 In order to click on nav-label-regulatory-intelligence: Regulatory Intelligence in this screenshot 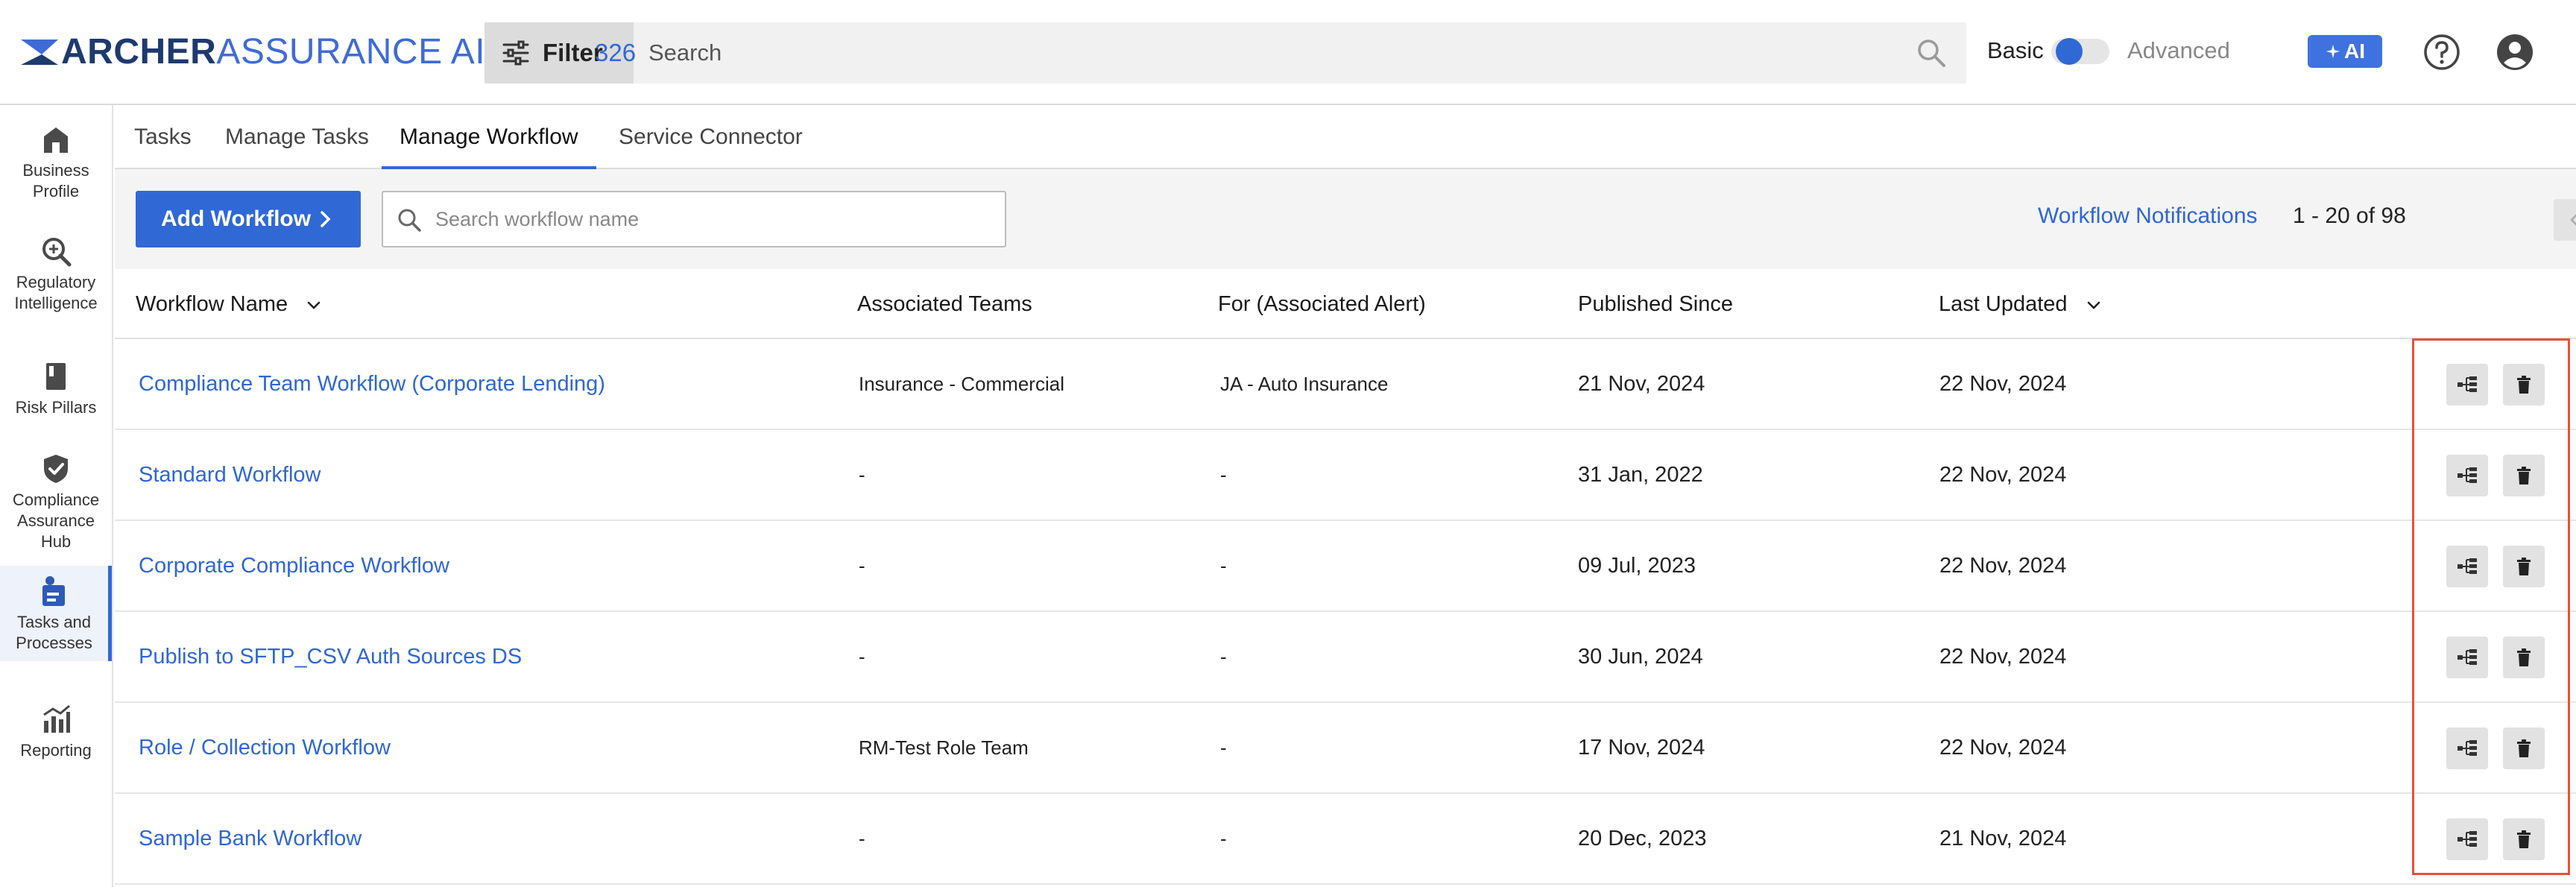, I will do `click(56, 292)`.